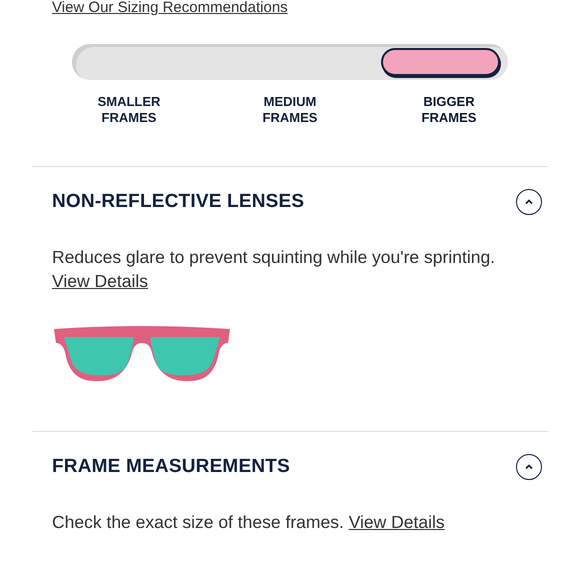  What do you see at coordinates (178, 202) in the screenshot?
I see `section-title: NON-REFLECTIVE LENSES` at bounding box center [178, 202].